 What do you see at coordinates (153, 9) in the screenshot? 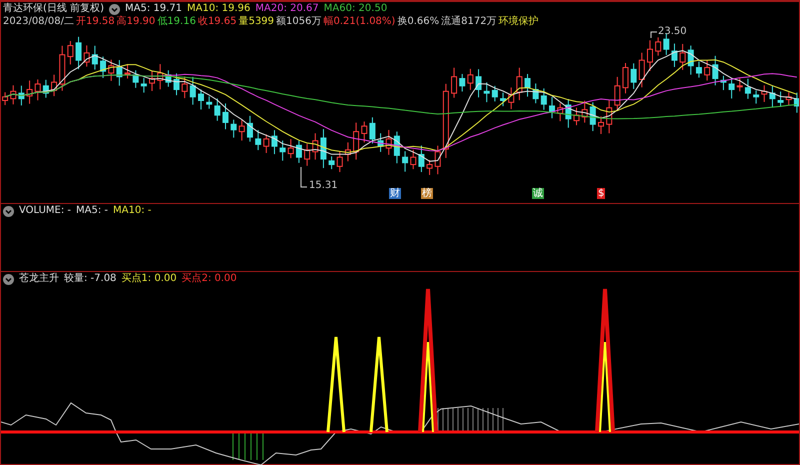
I see `moving-average-value: MA5: 19.71` at bounding box center [153, 9].